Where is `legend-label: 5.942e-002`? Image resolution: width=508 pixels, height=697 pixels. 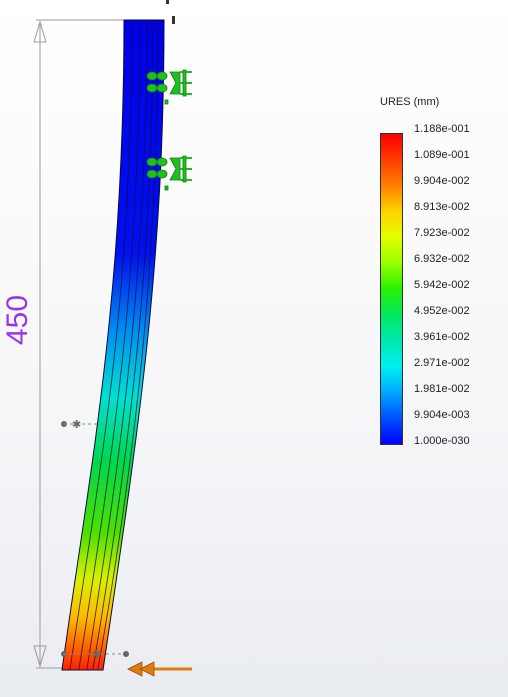
legend-label: 5.942e-002 is located at coordinates (442, 285).